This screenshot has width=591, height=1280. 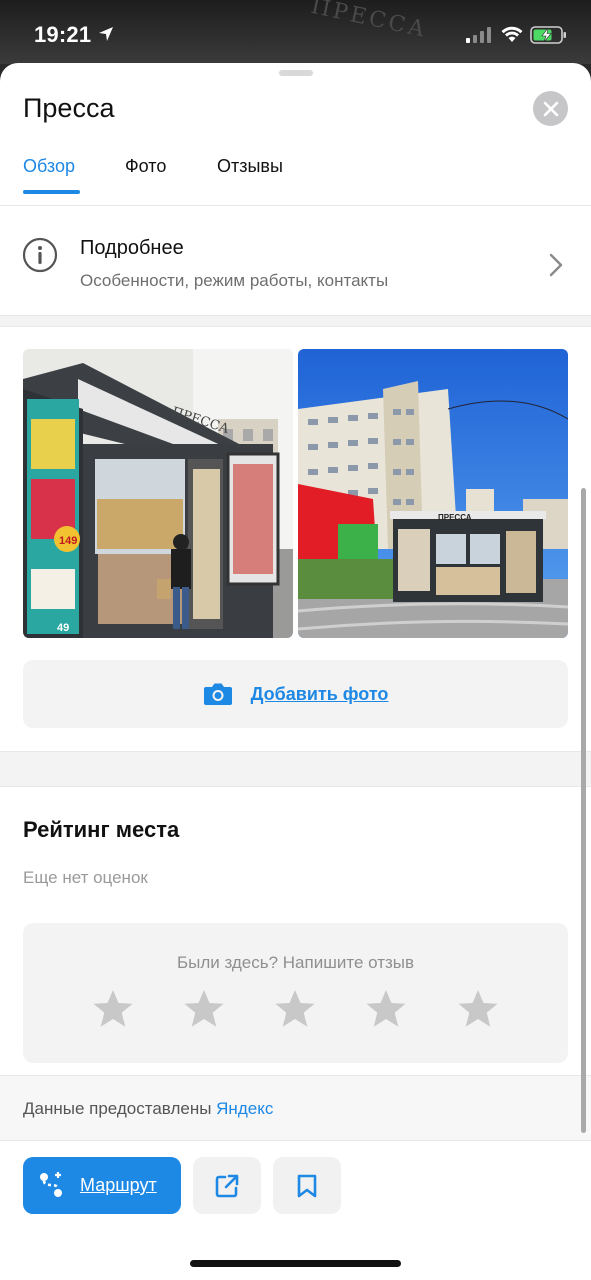 What do you see at coordinates (369, 22) in the screenshot?
I see `background-sign: ПРЕССА` at bounding box center [369, 22].